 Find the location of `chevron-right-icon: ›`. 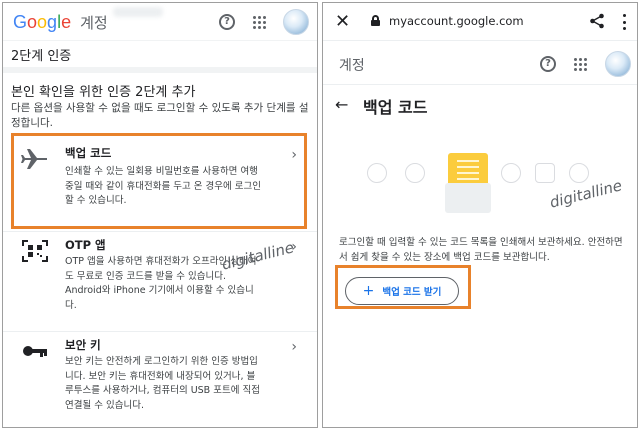

chevron-right-icon: › is located at coordinates (294, 347).